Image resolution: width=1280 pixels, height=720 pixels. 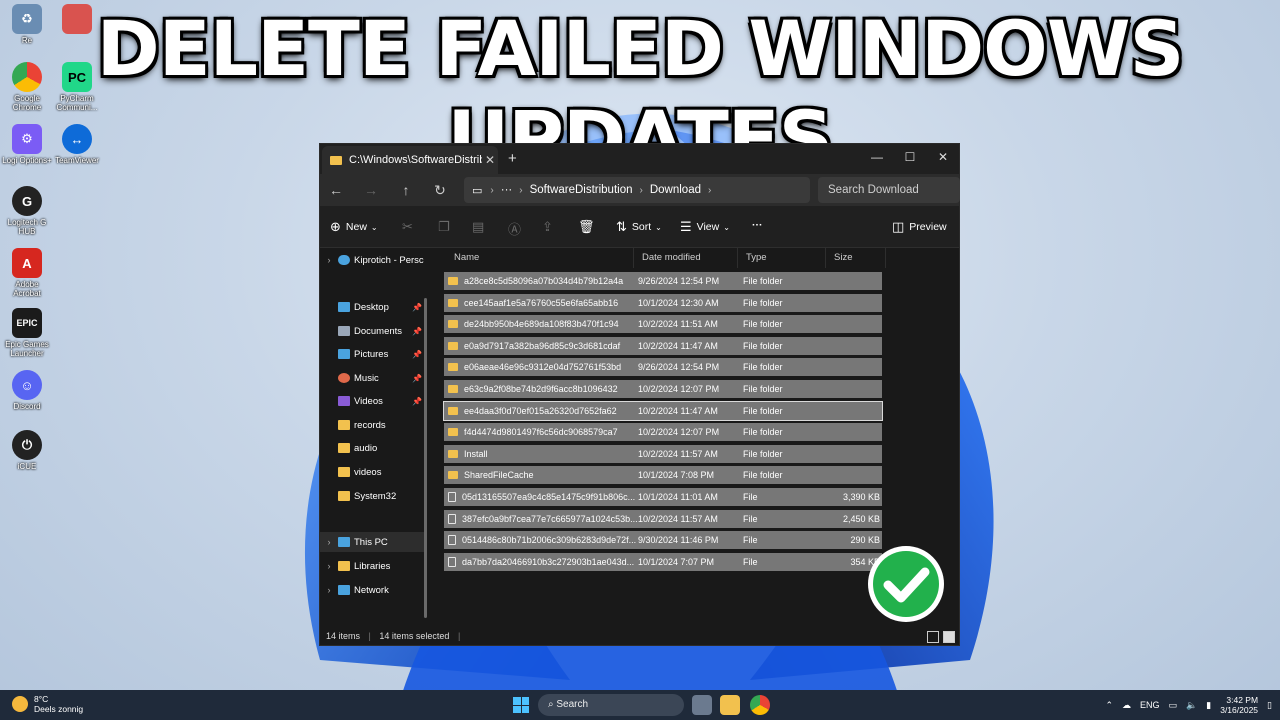 I want to click on acrobat-shortcut: A Adobe Acrobat, so click(x=27, y=273).